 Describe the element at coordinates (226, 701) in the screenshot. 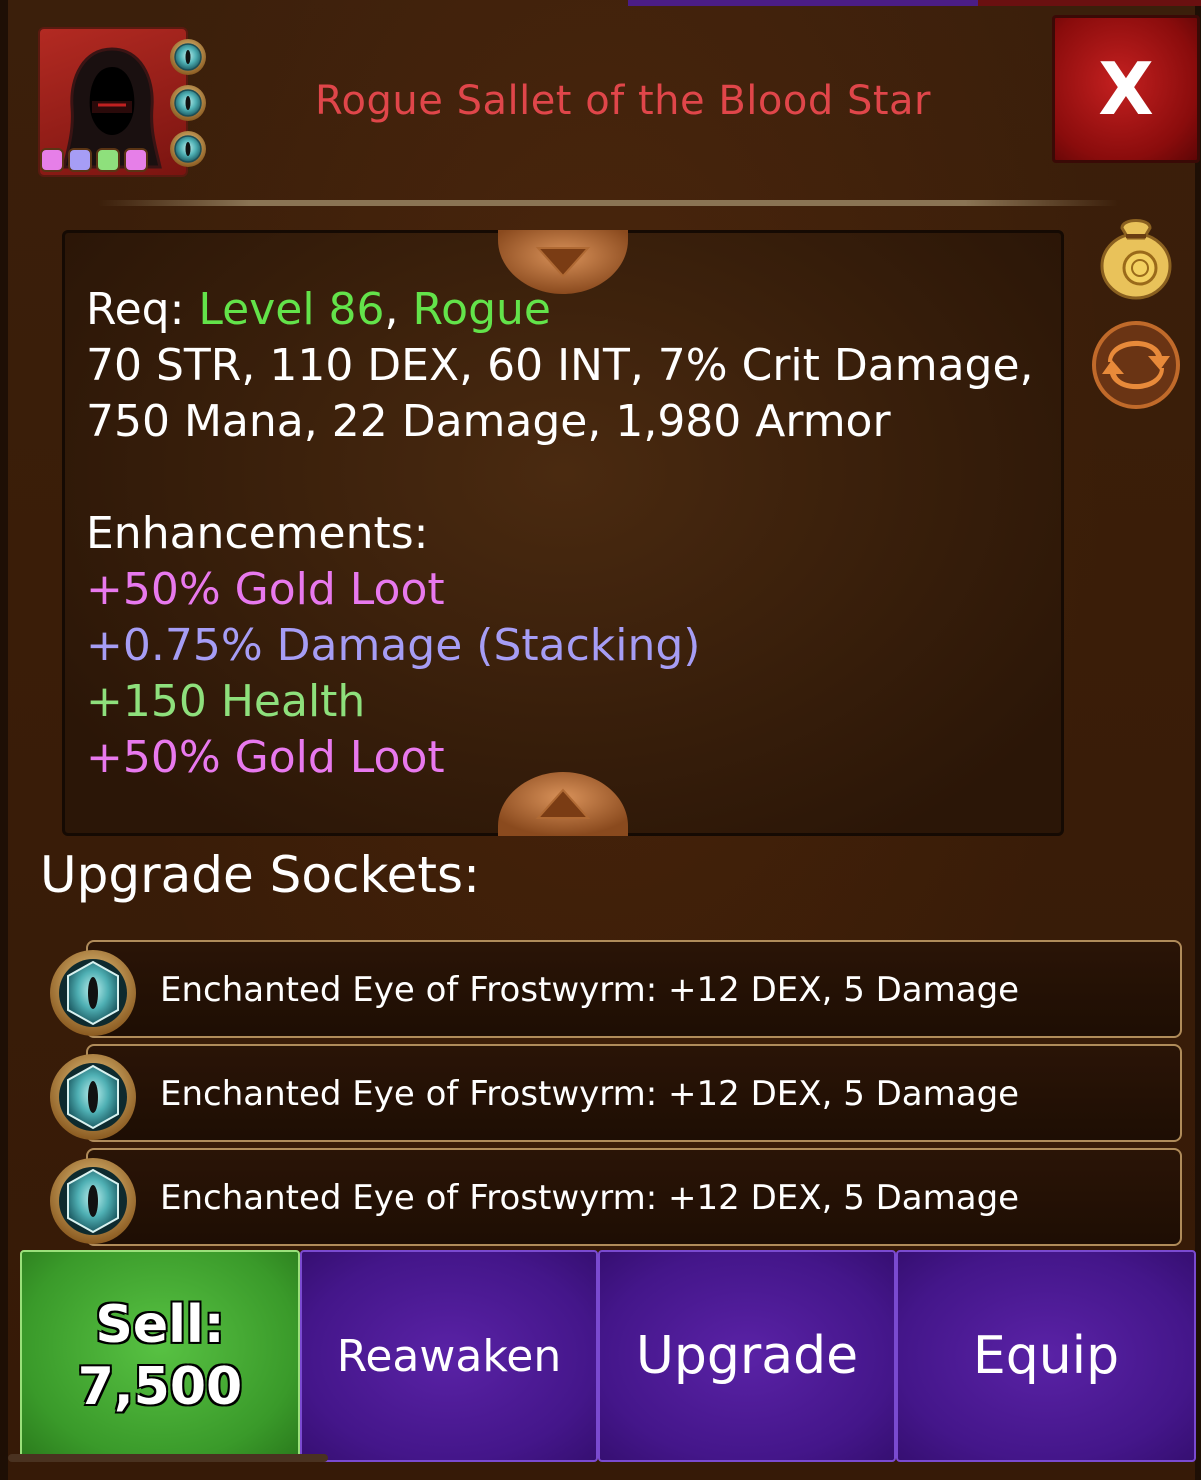

I see `enhancement-item: +150 Health` at that location.